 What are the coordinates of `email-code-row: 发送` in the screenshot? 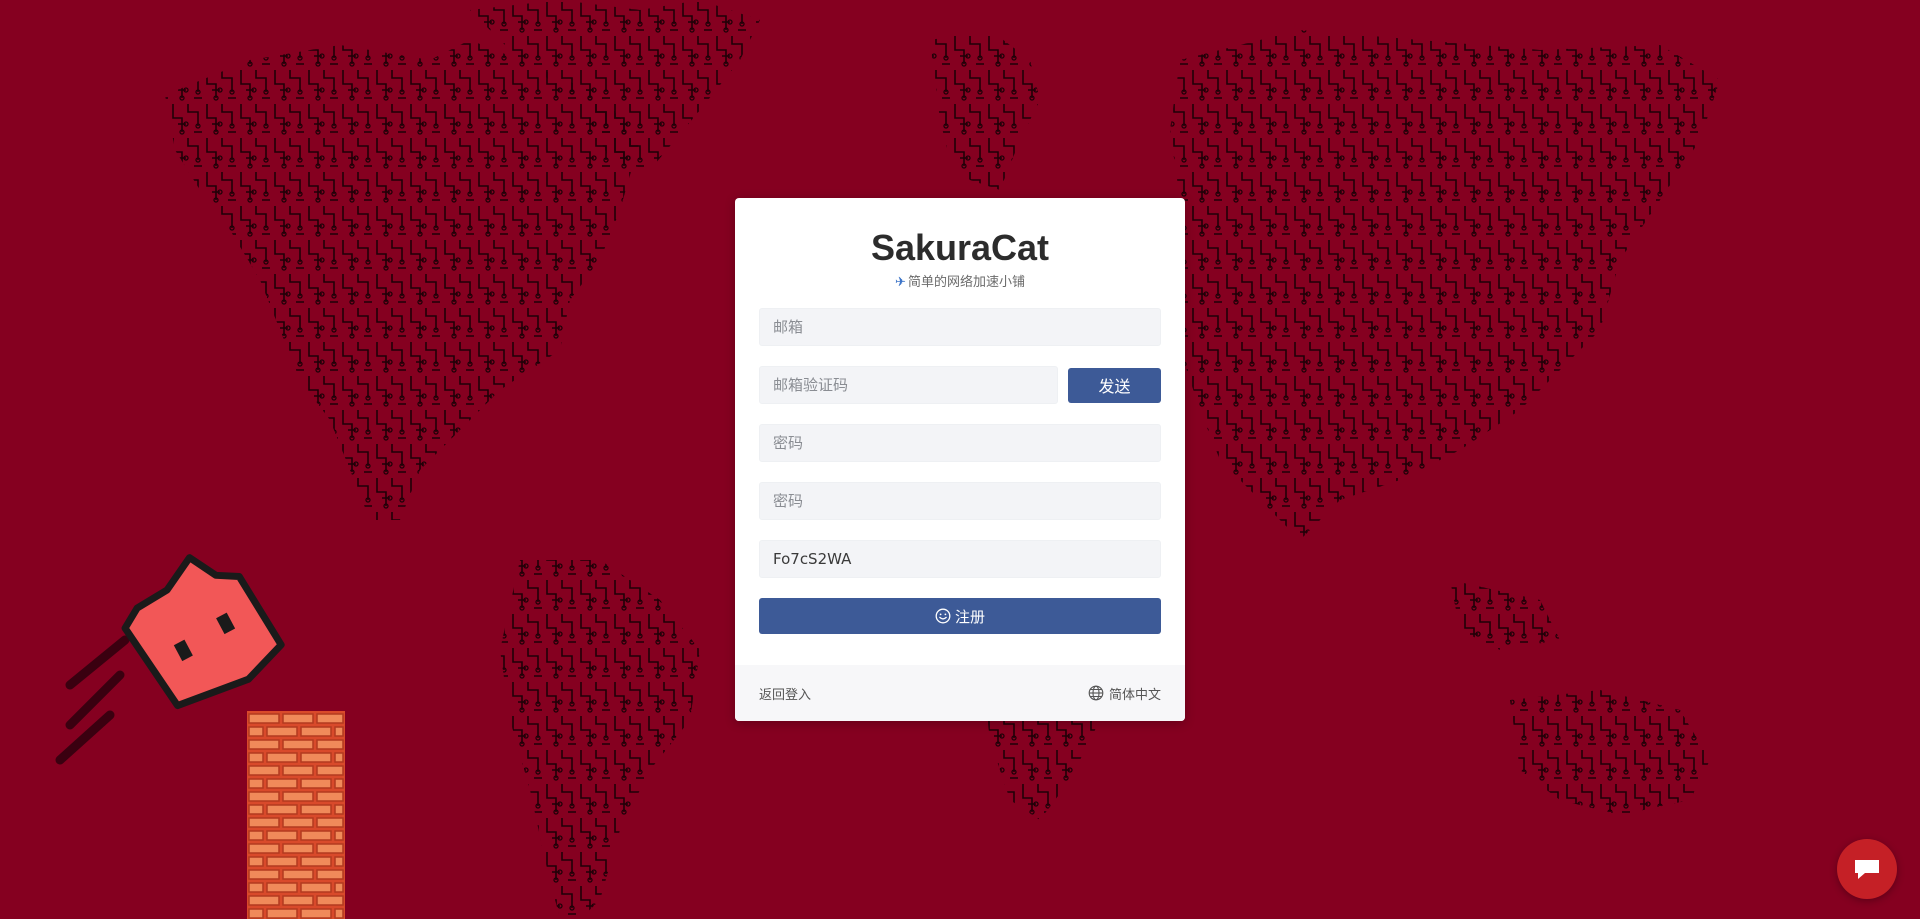 It's located at (960, 385).